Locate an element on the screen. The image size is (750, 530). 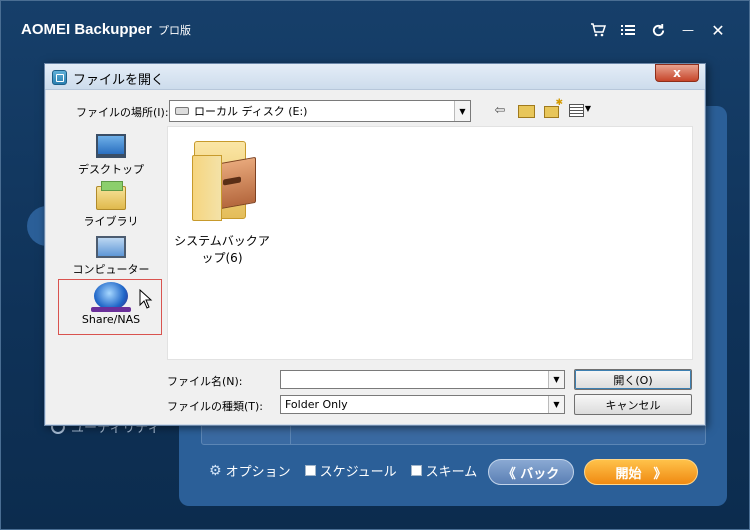
back-arrow-icon: ⇦ is located at coordinates (500, 110).